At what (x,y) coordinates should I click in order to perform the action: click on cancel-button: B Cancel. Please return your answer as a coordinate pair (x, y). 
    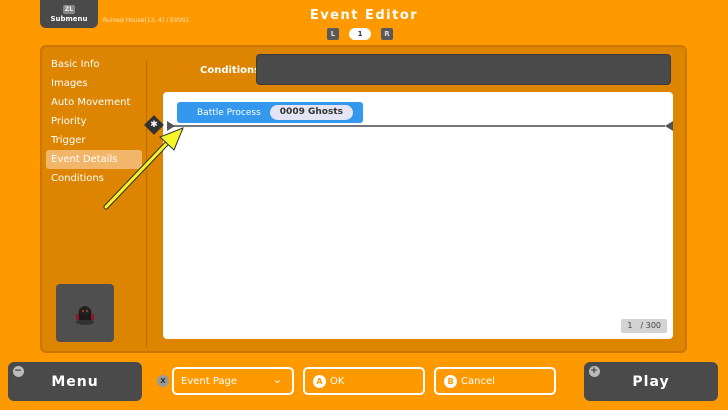
    Looking at the image, I should click on (495, 381).